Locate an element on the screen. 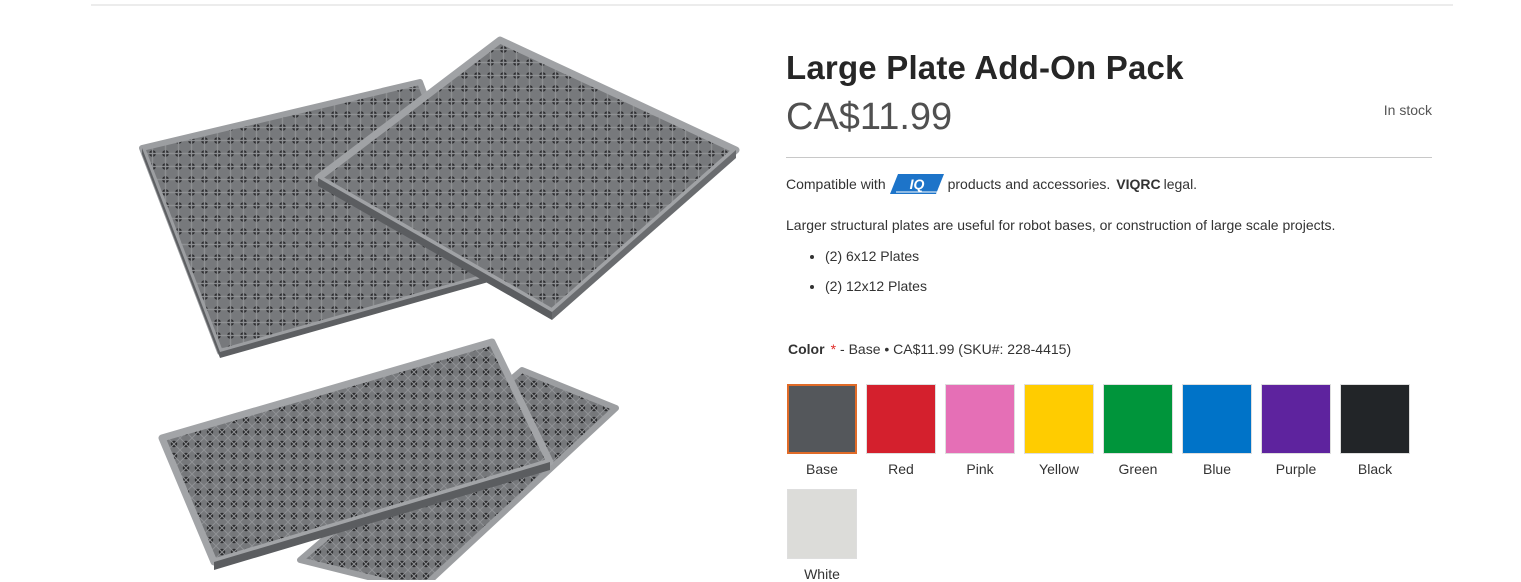 The width and height of the screenshot is (1521, 582). legal-label: legal. is located at coordinates (1180, 184).